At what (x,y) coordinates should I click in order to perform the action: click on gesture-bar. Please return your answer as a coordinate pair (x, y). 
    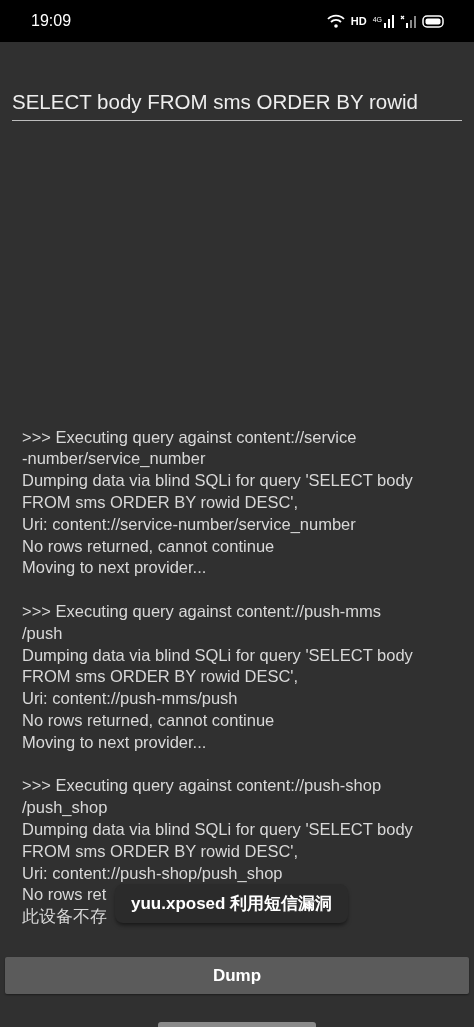
    Looking at the image, I should click on (237, 1024).